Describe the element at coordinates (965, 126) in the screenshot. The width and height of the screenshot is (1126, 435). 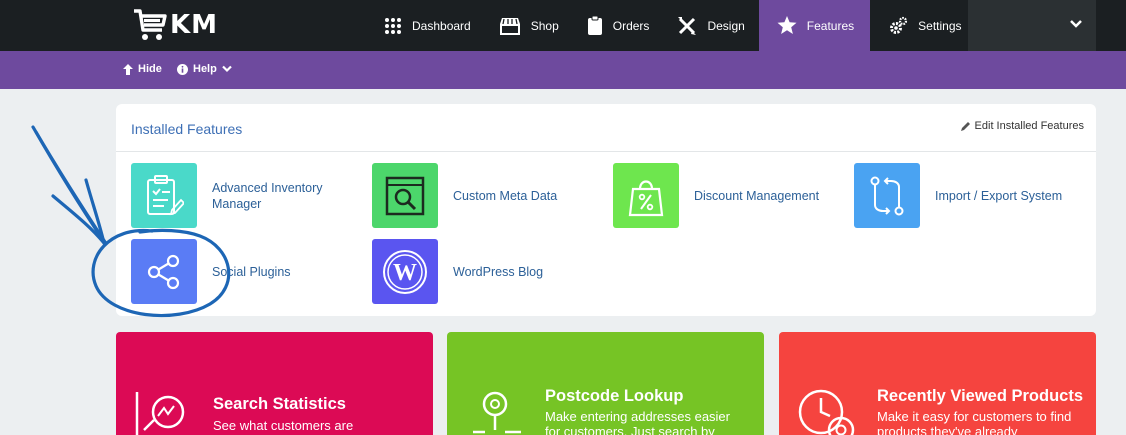
I see `pencil-icon` at that location.